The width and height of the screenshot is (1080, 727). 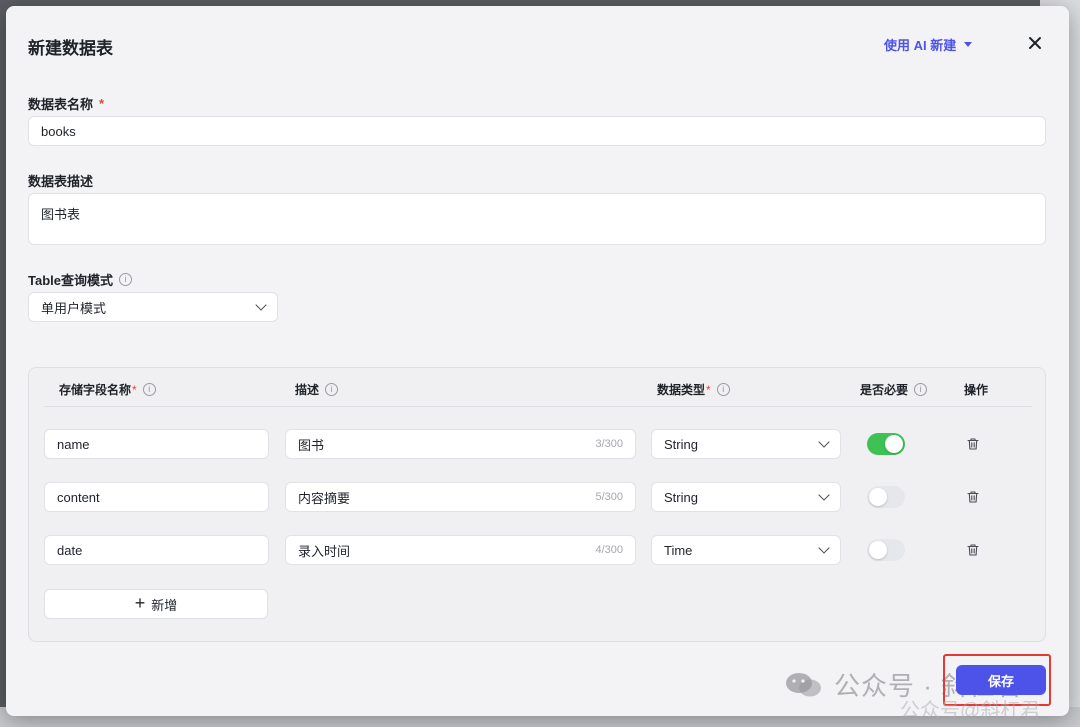 What do you see at coordinates (1035, 43) in the screenshot?
I see `close-icon` at bounding box center [1035, 43].